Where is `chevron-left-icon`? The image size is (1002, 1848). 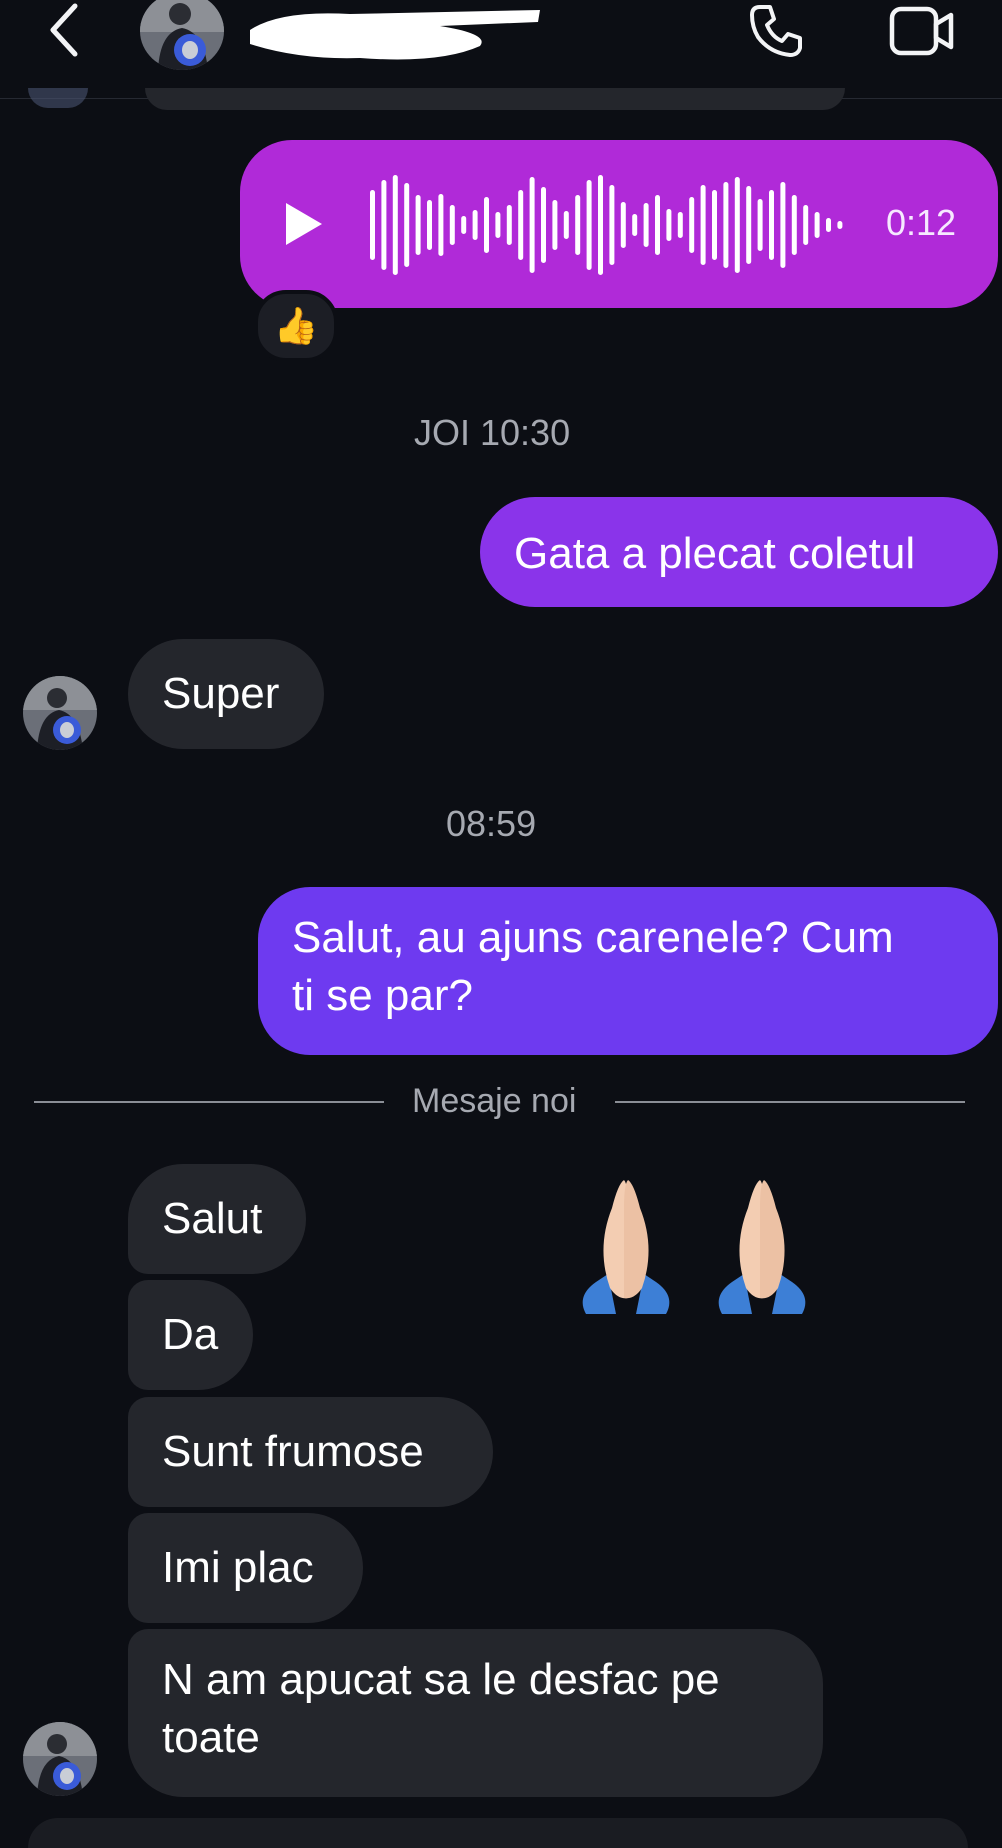 chevron-left-icon is located at coordinates (64, 30).